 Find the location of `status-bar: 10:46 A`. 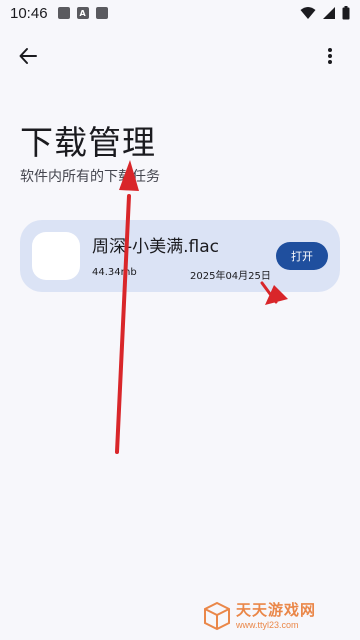

status-bar: 10:46 A is located at coordinates (180, 13).